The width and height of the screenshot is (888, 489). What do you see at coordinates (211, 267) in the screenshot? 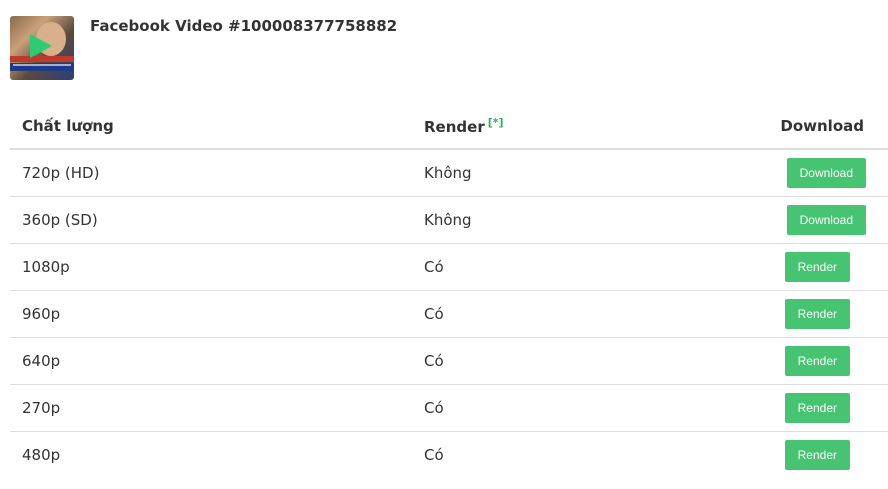
I see `quality-cell: 1080p` at bounding box center [211, 267].